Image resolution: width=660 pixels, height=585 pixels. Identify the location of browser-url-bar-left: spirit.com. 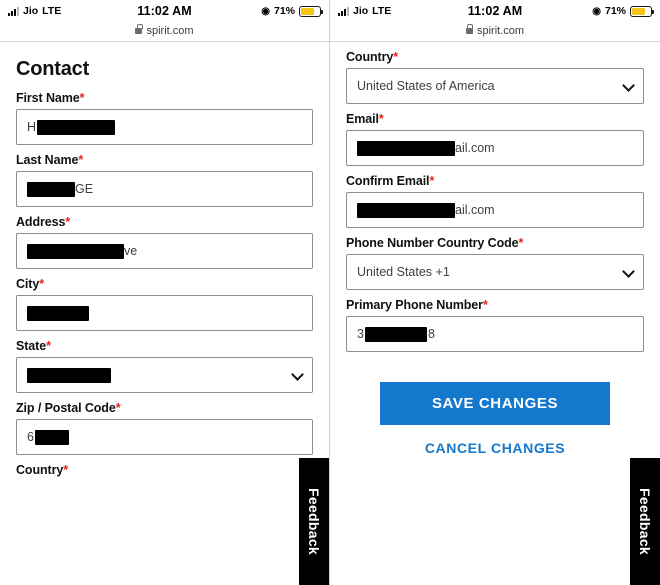
(164, 32).